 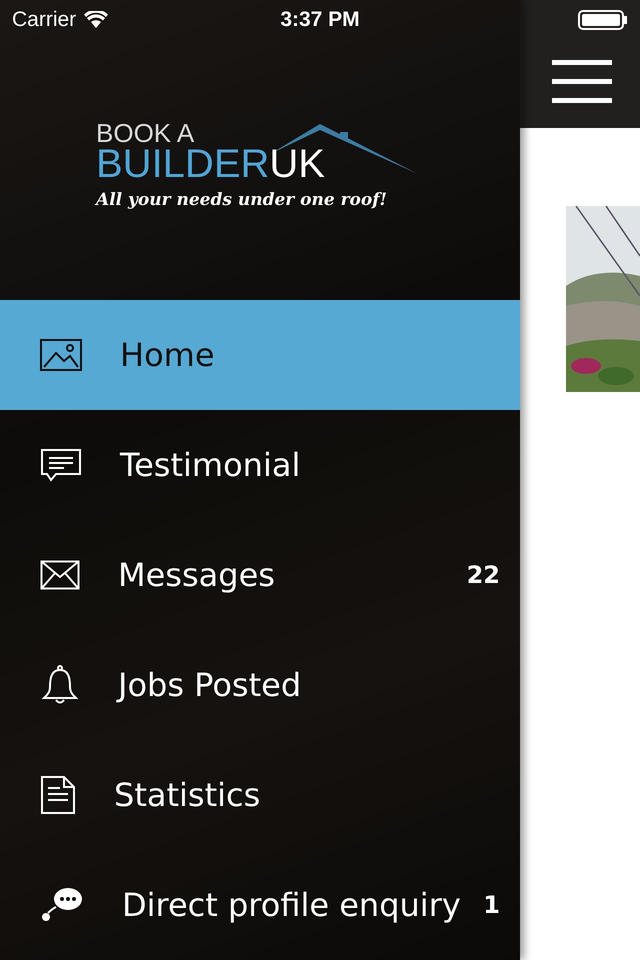 I want to click on logo-brand-suffix: UK, so click(x=297, y=164).